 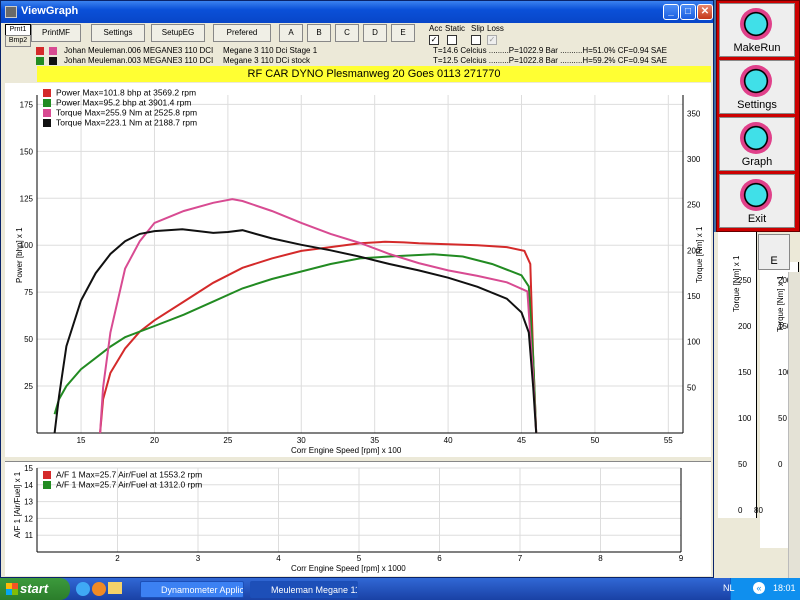 What do you see at coordinates (757, 219) in the screenshot?
I see `exit-label: Exit` at bounding box center [757, 219].